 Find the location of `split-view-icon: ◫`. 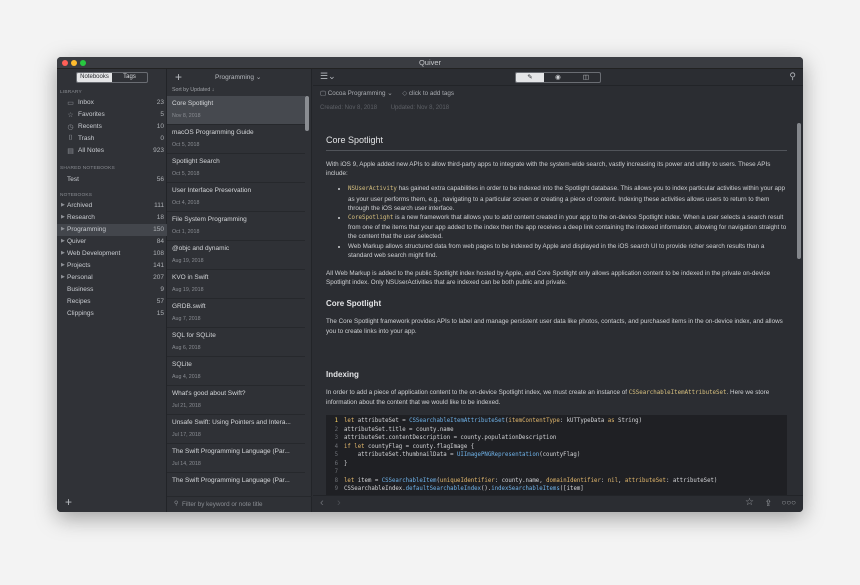

split-view-icon: ◫ is located at coordinates (586, 77).